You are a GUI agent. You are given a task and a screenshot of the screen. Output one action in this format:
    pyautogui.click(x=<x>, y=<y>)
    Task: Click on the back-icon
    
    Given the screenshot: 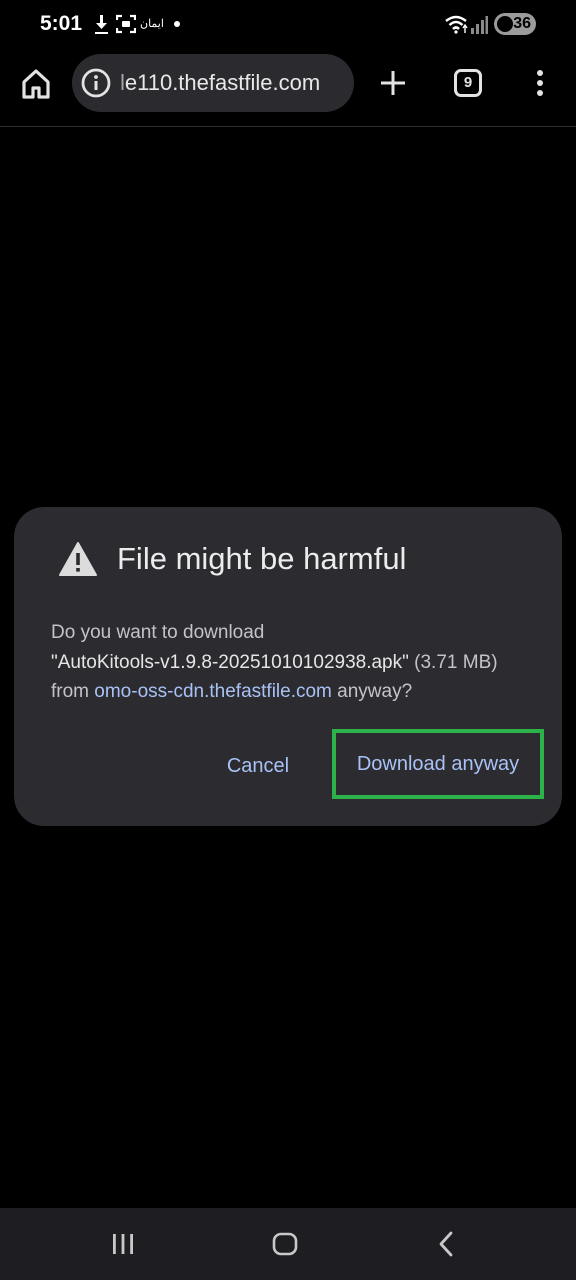 What is the action you would take?
    pyautogui.click(x=446, y=1244)
    